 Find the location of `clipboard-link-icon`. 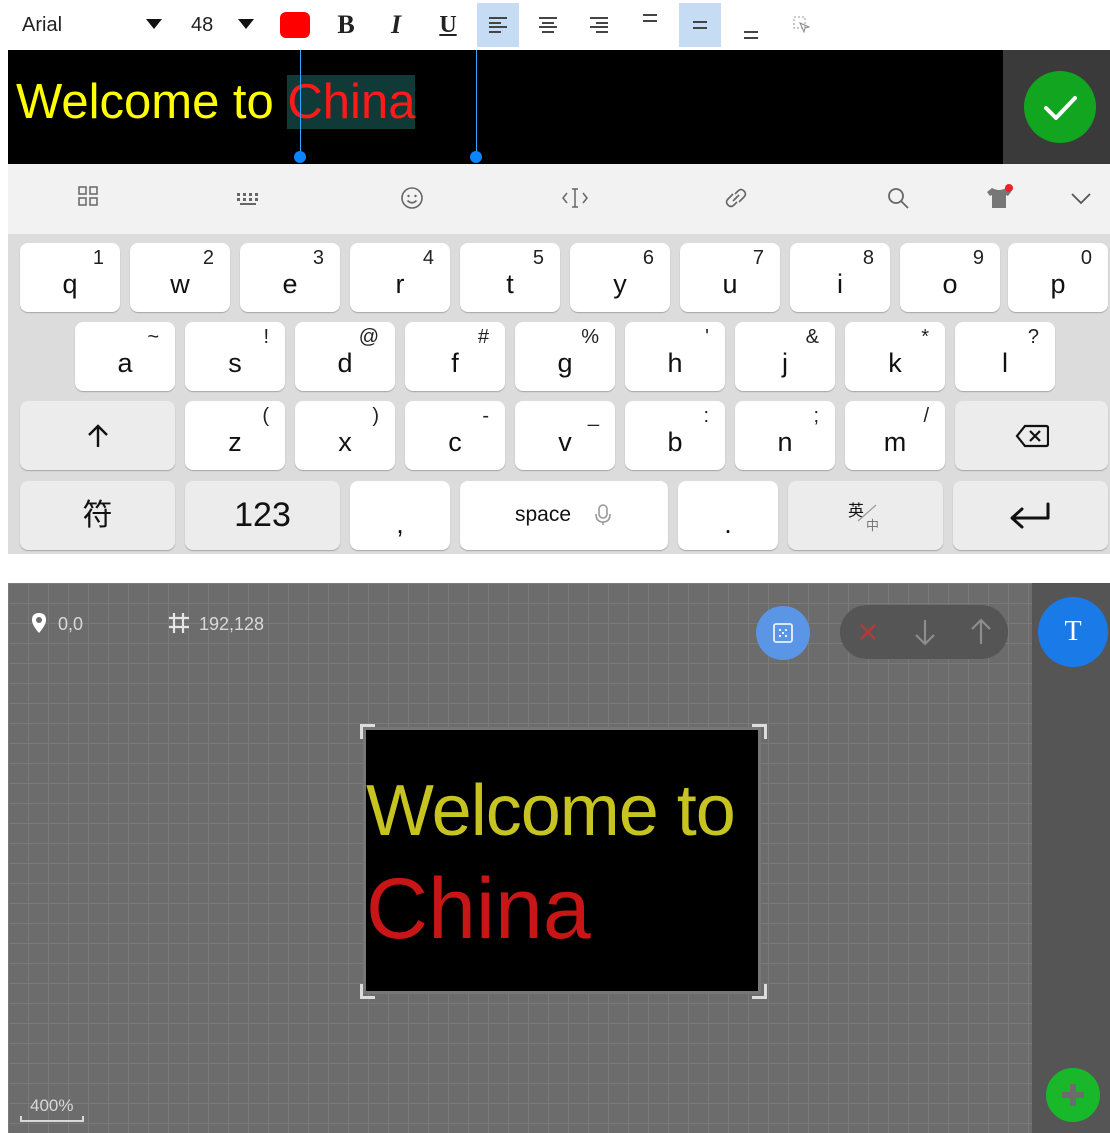

clipboard-link-icon is located at coordinates (736, 198).